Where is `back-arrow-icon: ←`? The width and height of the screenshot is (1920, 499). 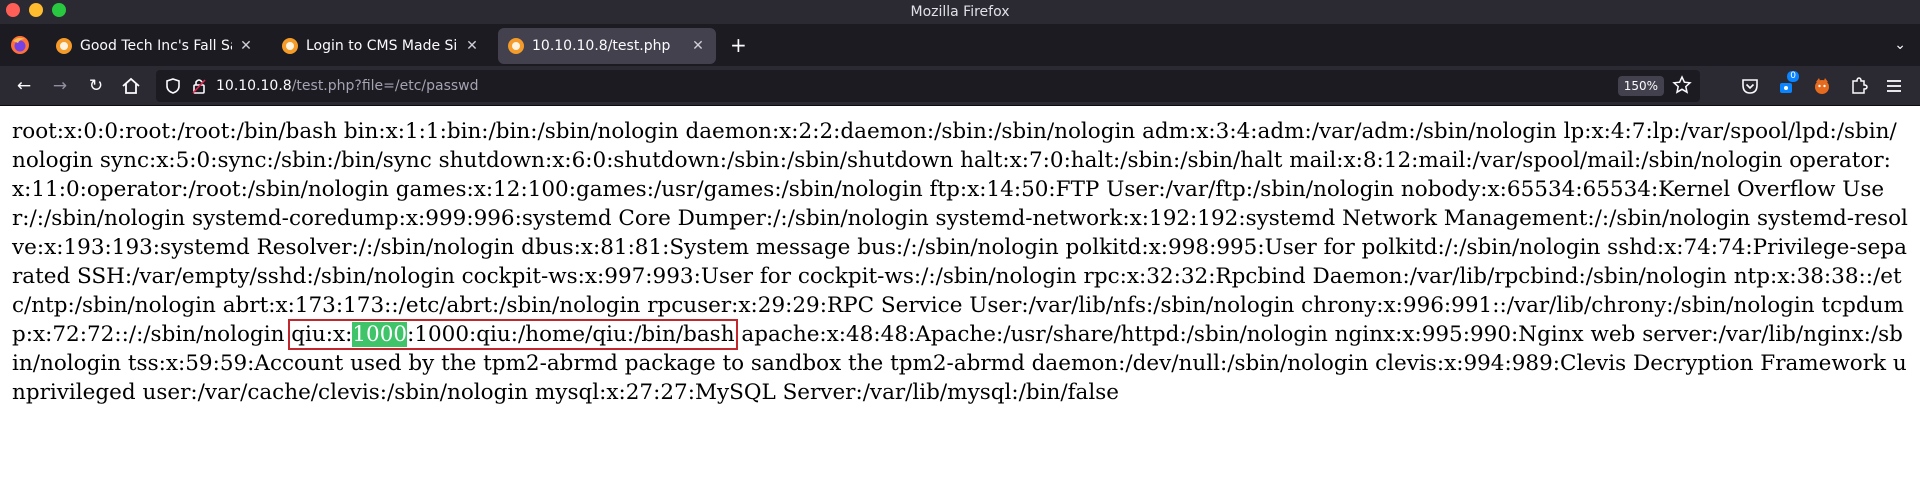 back-arrow-icon: ← is located at coordinates (24, 86).